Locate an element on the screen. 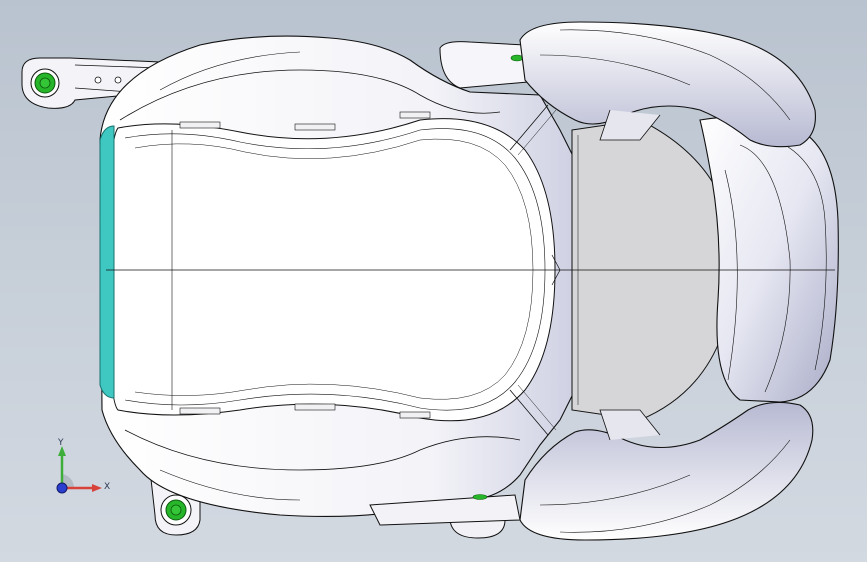  y-axis-label: Y is located at coordinates (61, 443).